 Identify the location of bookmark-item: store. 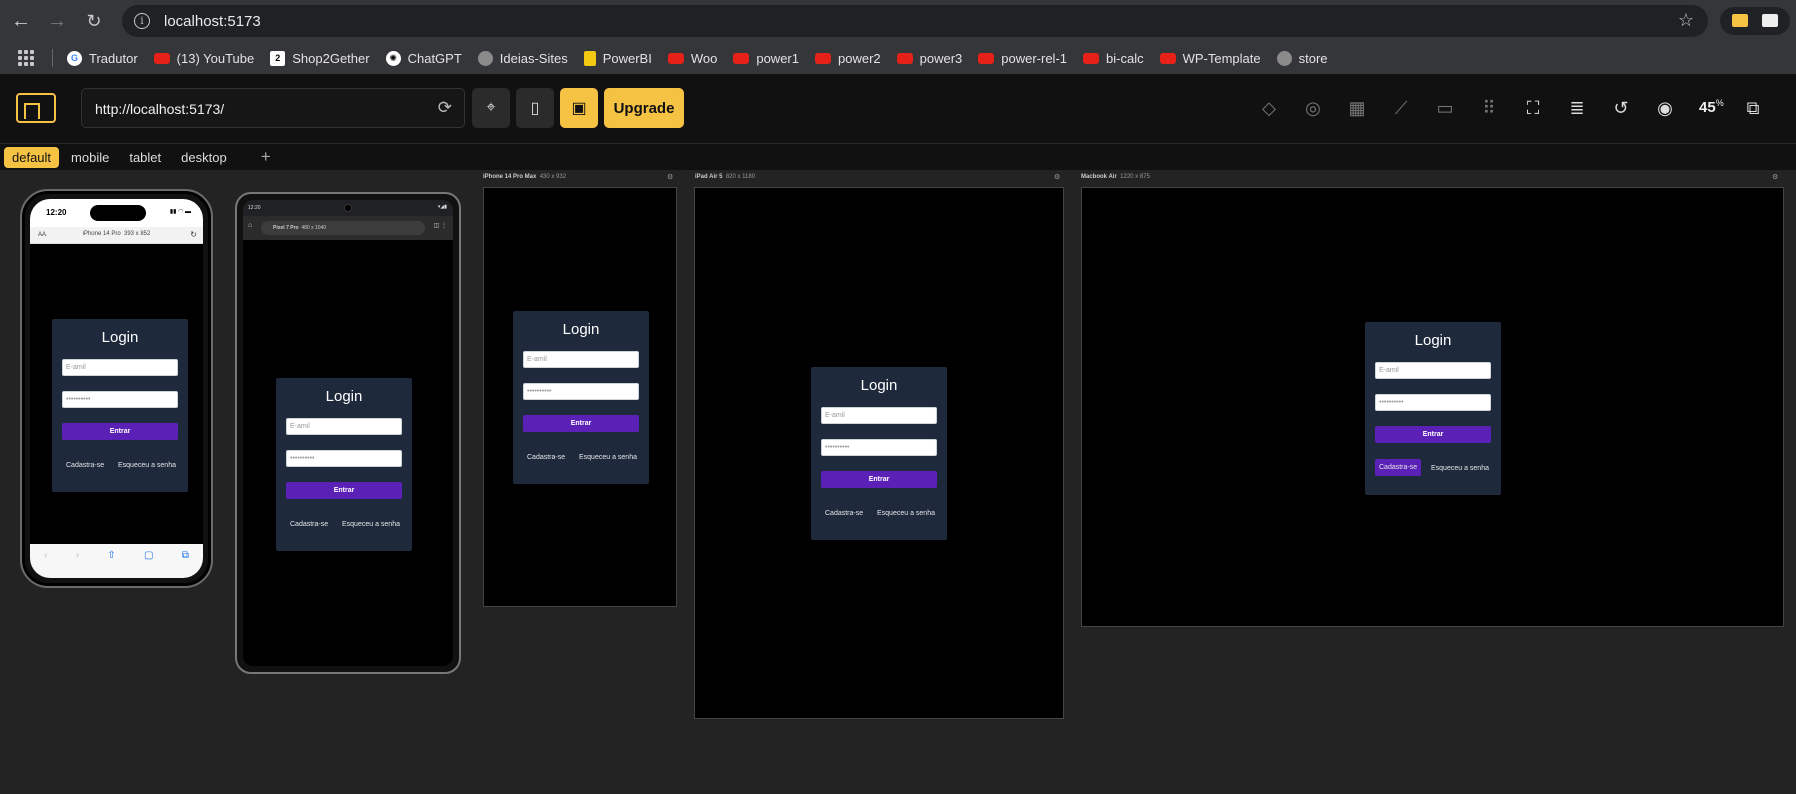
(1302, 58).